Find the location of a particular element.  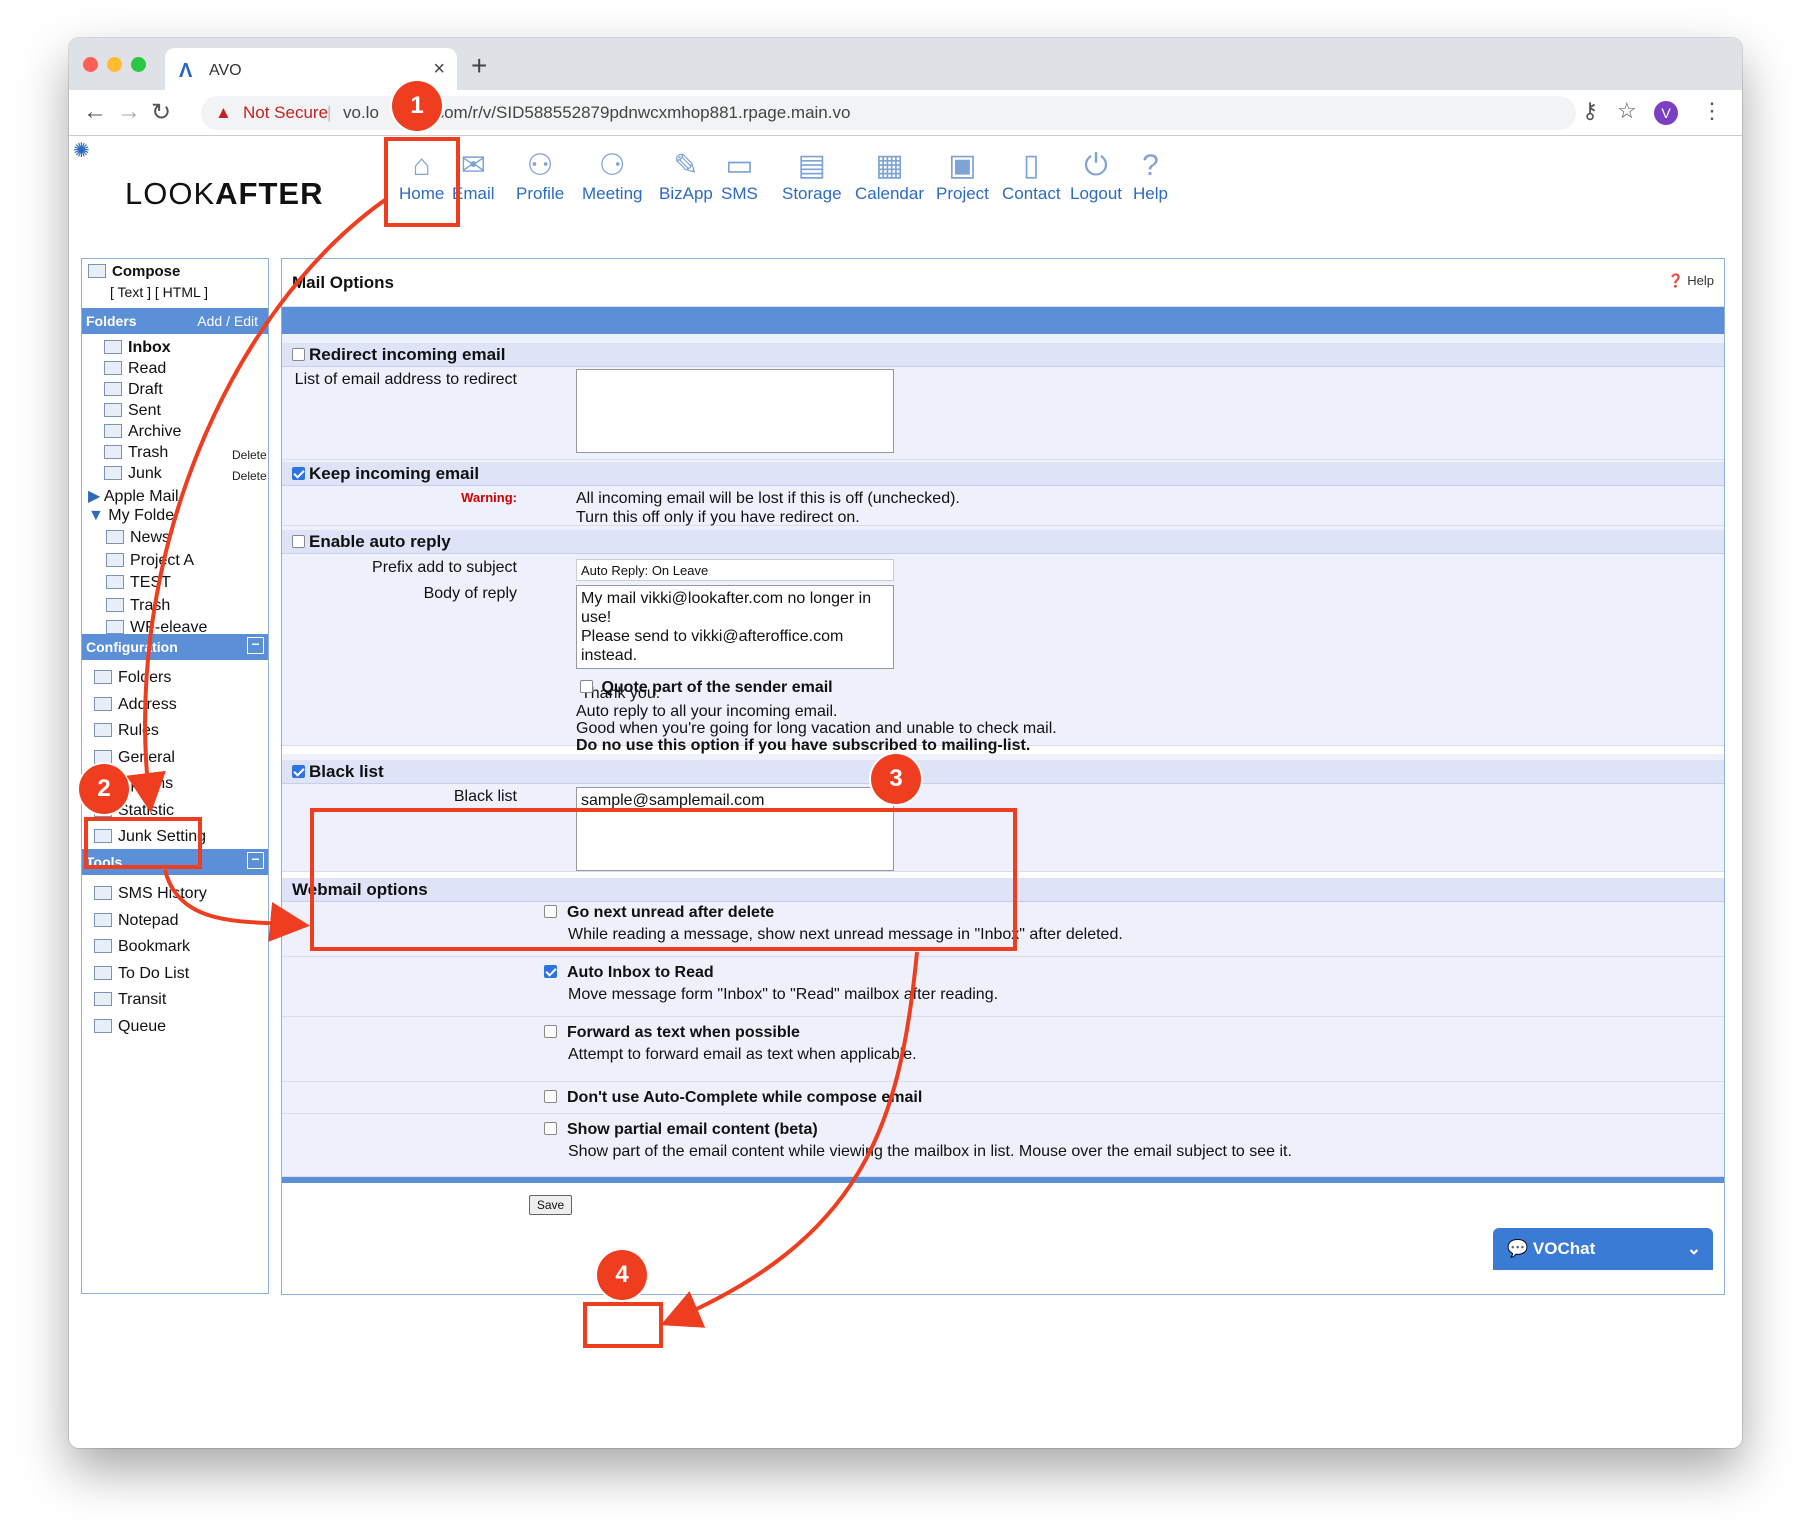

tool-queue: Queue is located at coordinates (130, 1027).